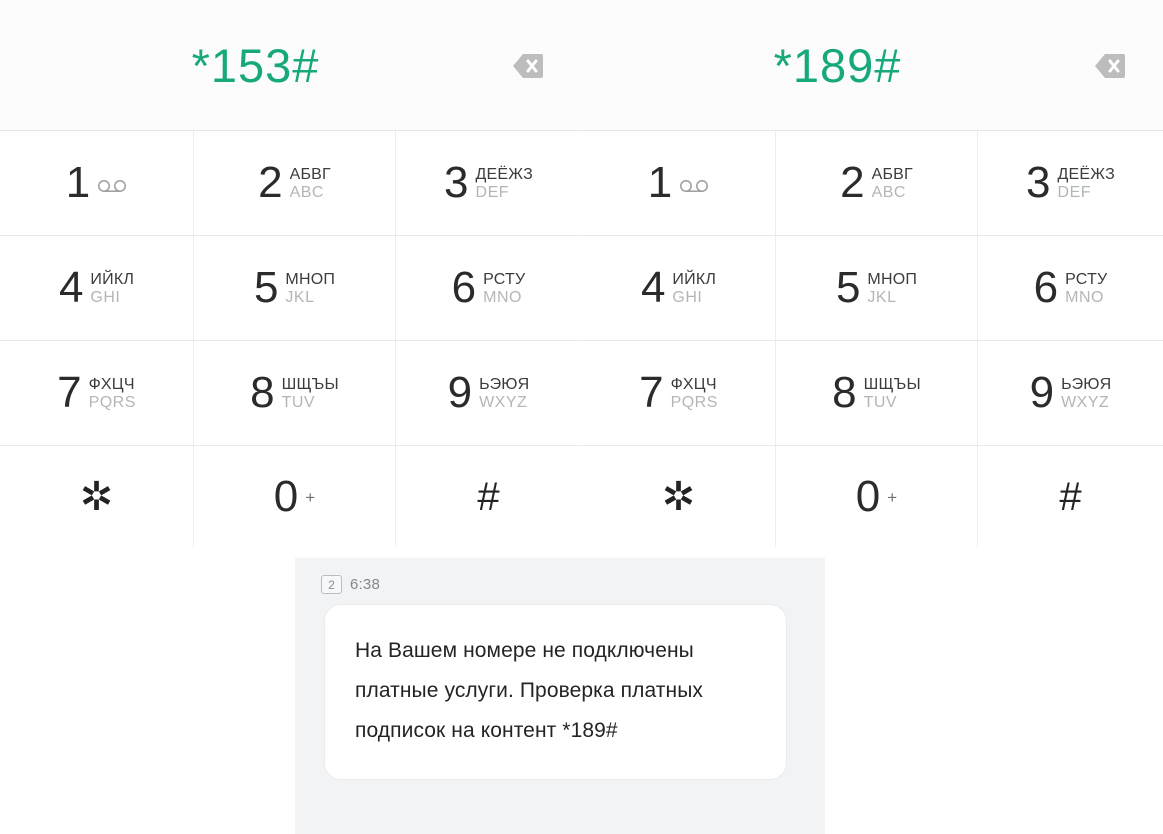 The height and width of the screenshot is (834, 1163). I want to click on ussd-display-left: *153#, so click(290, 65).